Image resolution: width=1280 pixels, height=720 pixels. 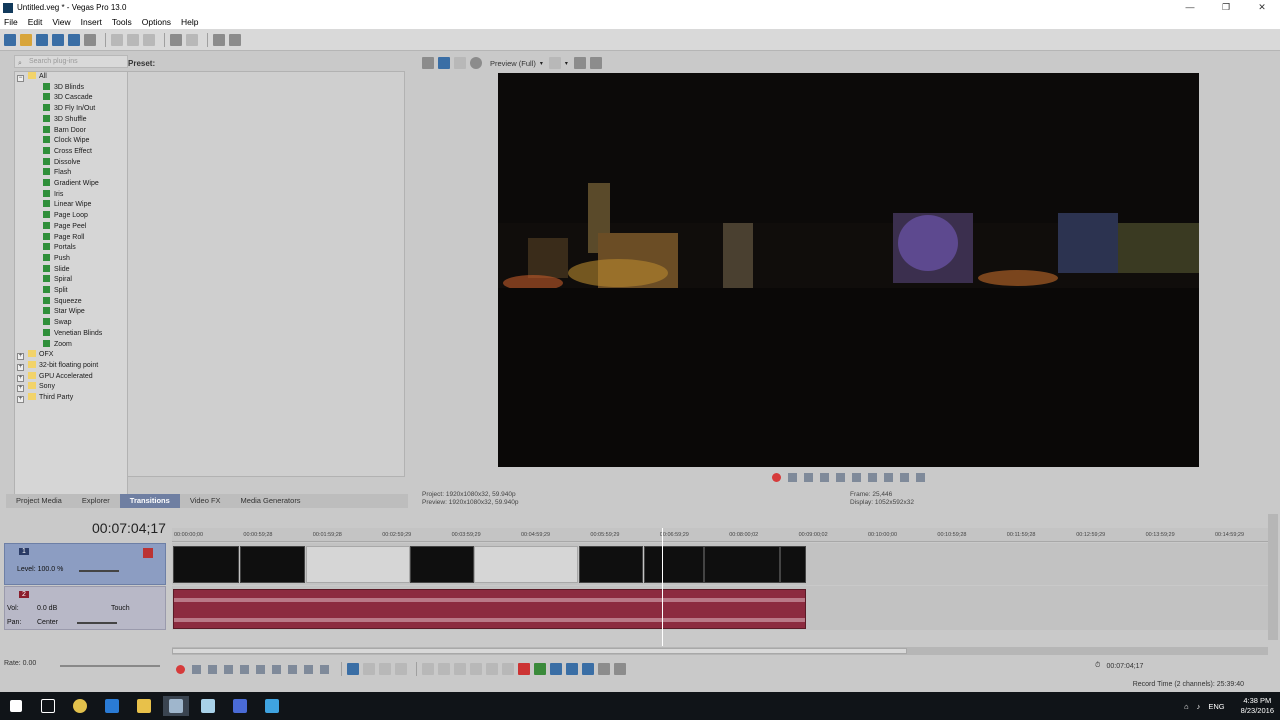 I want to click on scrollbar-thumb, so click(x=539, y=651).